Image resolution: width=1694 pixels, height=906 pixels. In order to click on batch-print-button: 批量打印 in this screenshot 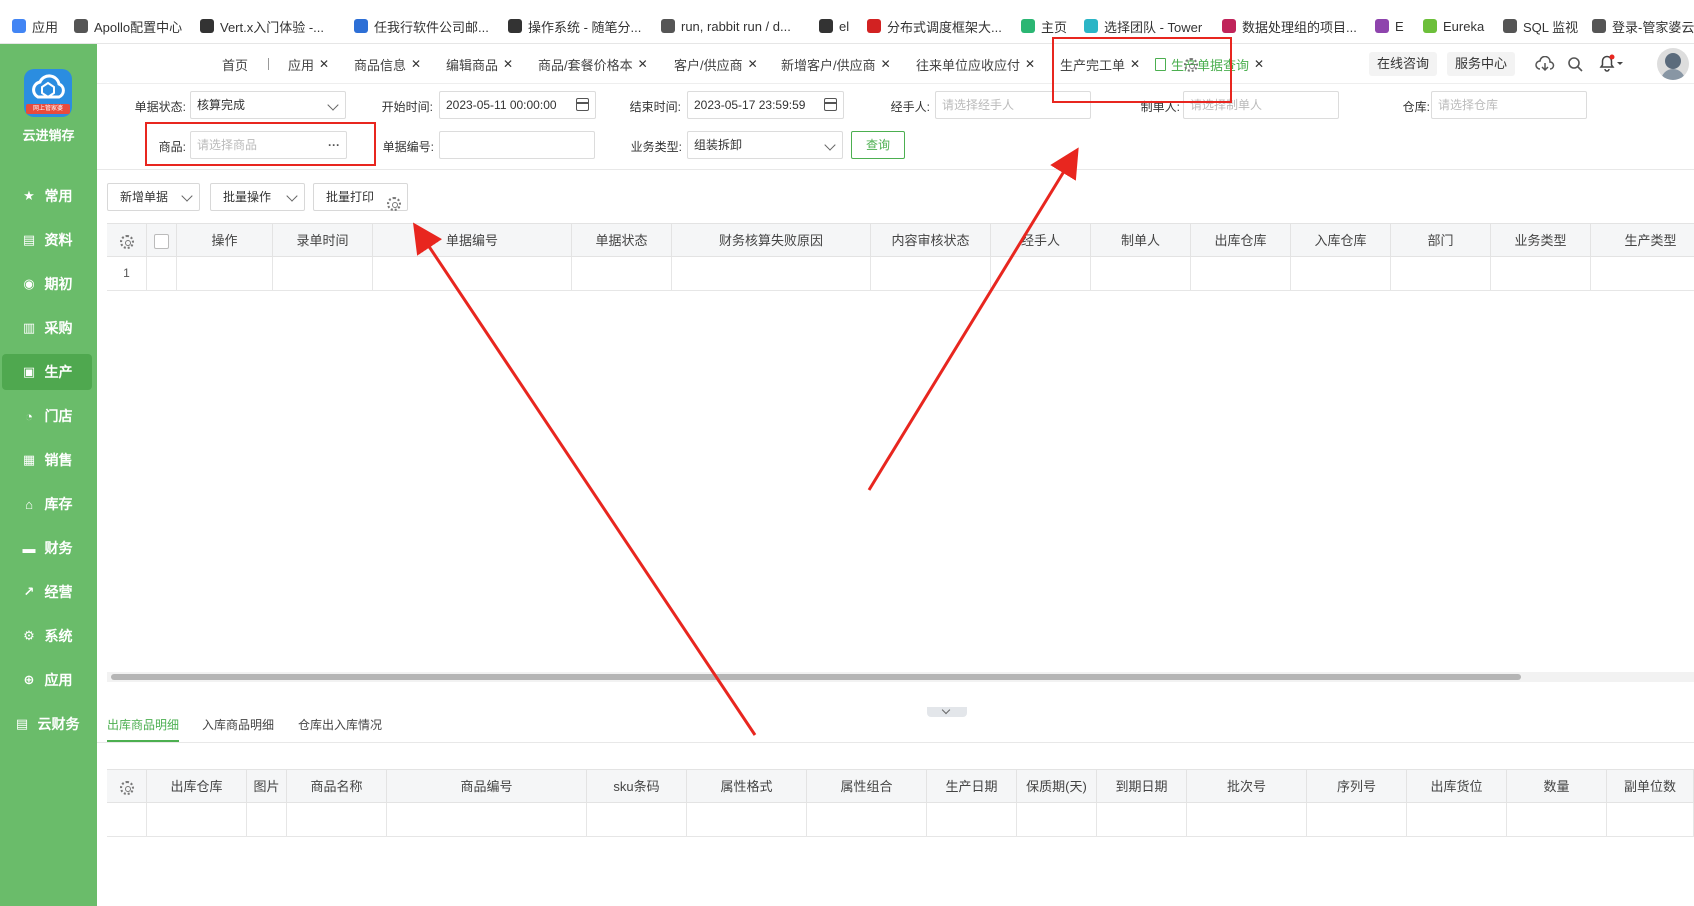, I will do `click(360, 197)`.